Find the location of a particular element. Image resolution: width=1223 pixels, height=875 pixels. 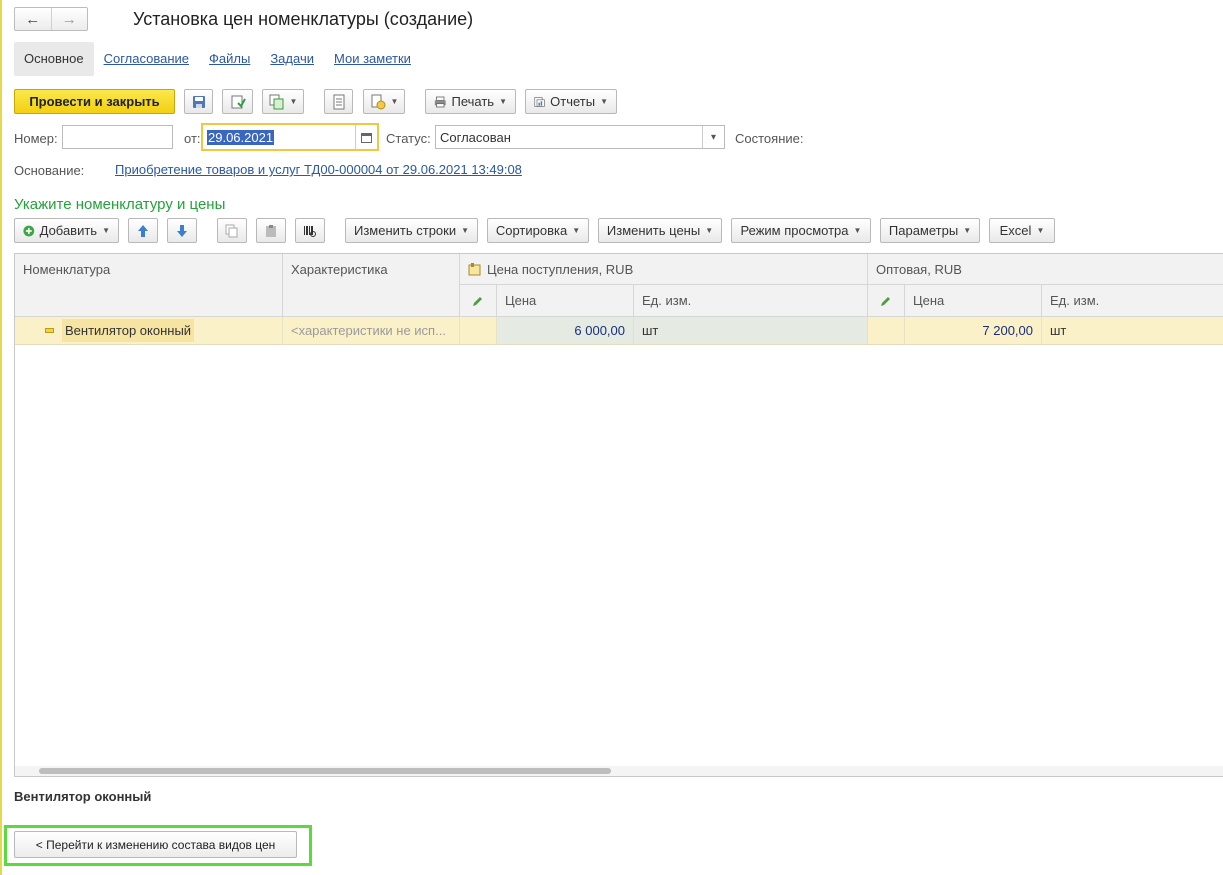

move-down-button is located at coordinates (182, 230).